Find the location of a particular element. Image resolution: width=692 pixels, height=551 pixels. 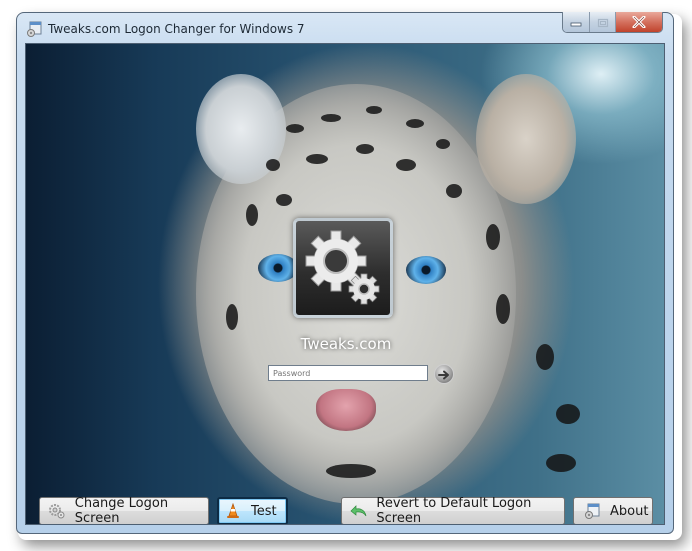

close-icon is located at coordinates (639, 22).